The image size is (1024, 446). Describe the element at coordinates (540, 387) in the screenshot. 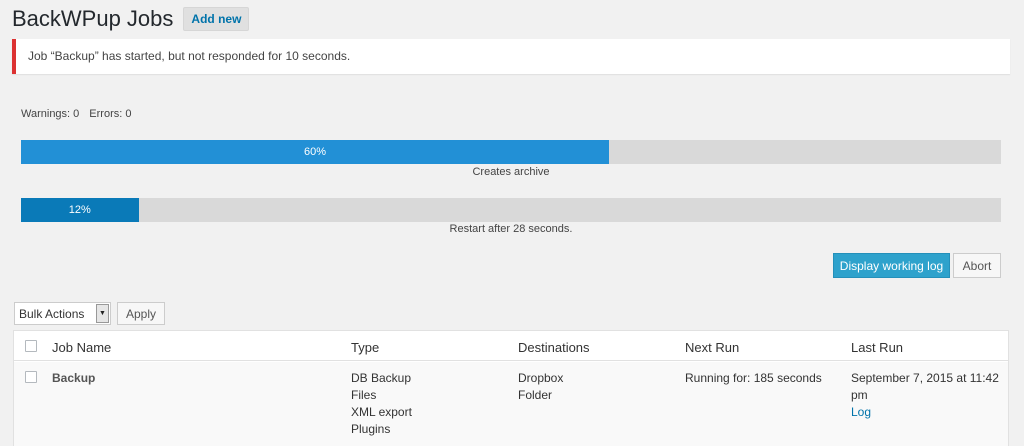

I see `job-destinations: Dropbox Folder` at that location.